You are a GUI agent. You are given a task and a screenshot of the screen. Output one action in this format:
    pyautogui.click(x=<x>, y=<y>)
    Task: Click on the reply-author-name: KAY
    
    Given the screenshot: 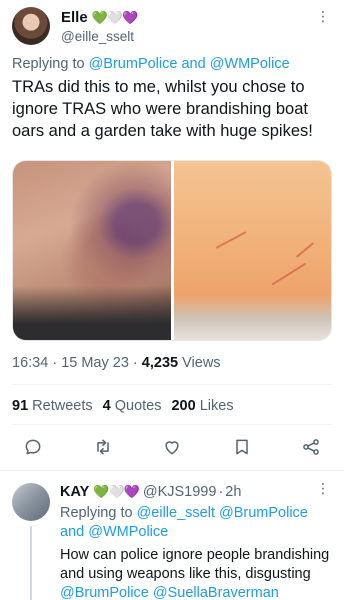 What is the action you would take?
    pyautogui.click(x=74, y=492)
    